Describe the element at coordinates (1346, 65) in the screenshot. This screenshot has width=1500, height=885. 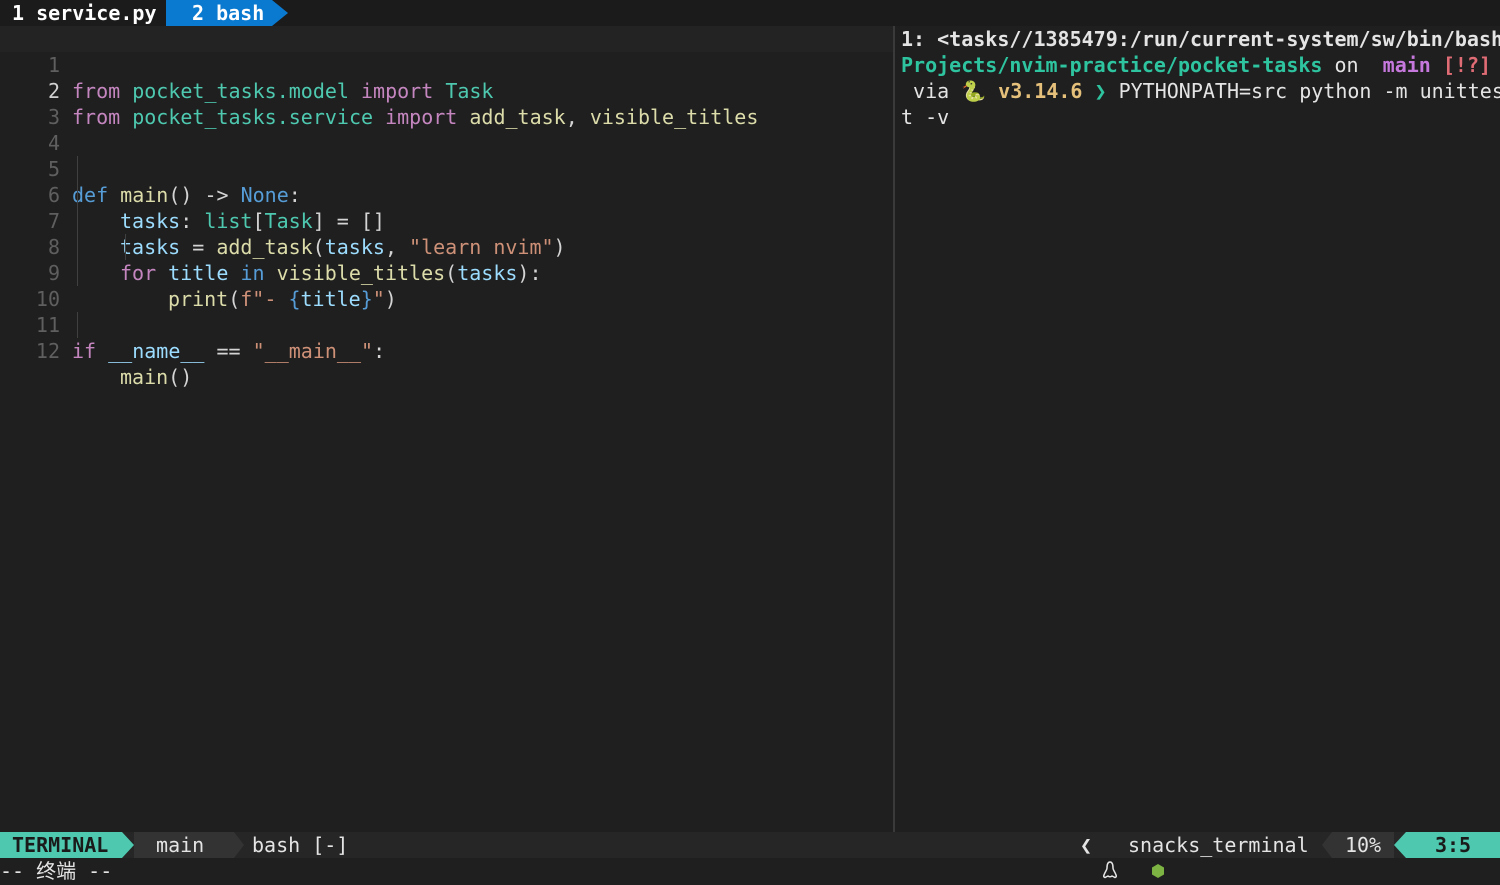
I see `prompt-on: on` at that location.